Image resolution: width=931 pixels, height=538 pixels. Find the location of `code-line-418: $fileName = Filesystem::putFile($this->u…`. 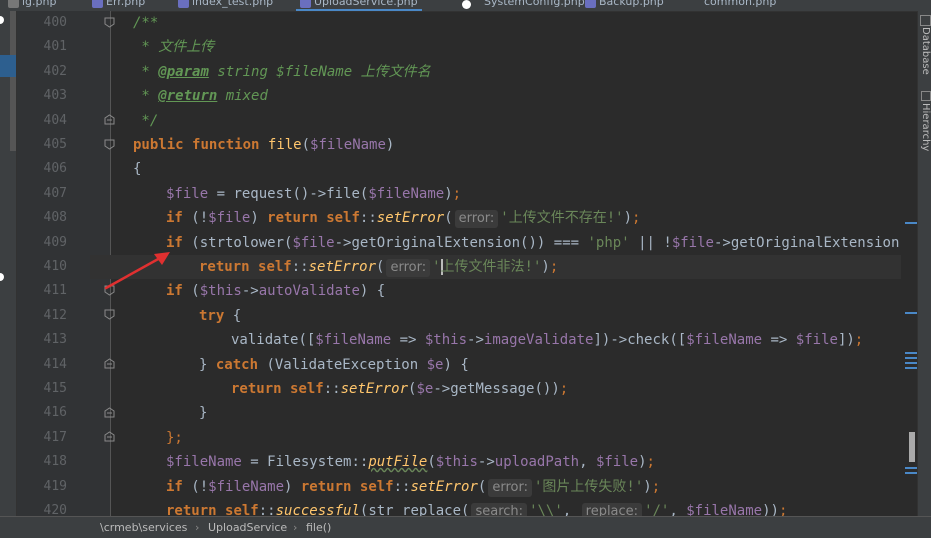

code-line-418: $fileName = Filesystem::putFile($this->u… is located at coordinates (410, 462).